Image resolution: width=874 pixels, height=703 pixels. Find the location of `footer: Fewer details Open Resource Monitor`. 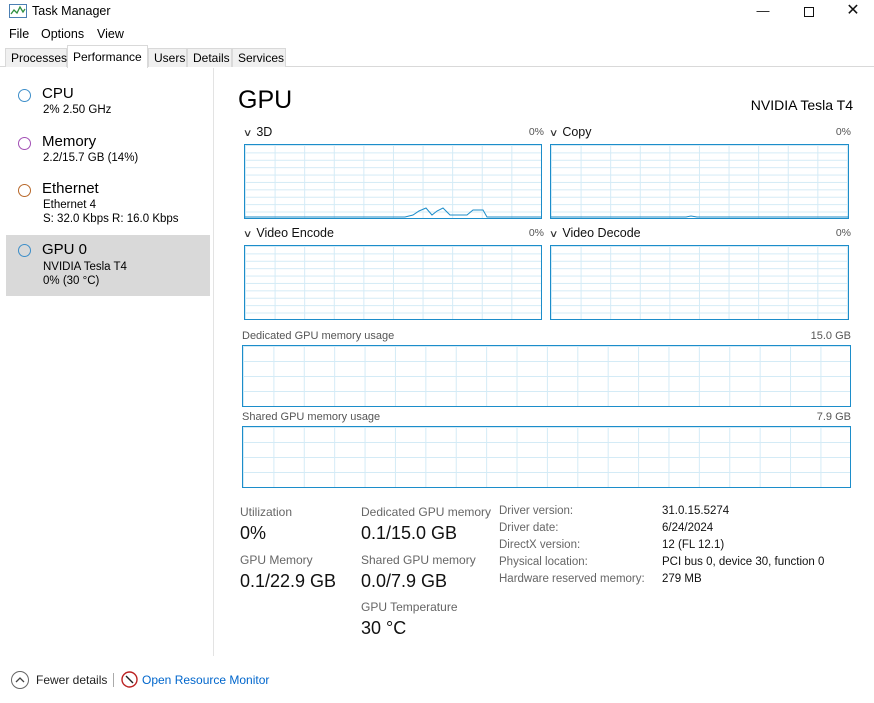

footer: Fewer details Open Resource Monitor is located at coordinates (437, 680).